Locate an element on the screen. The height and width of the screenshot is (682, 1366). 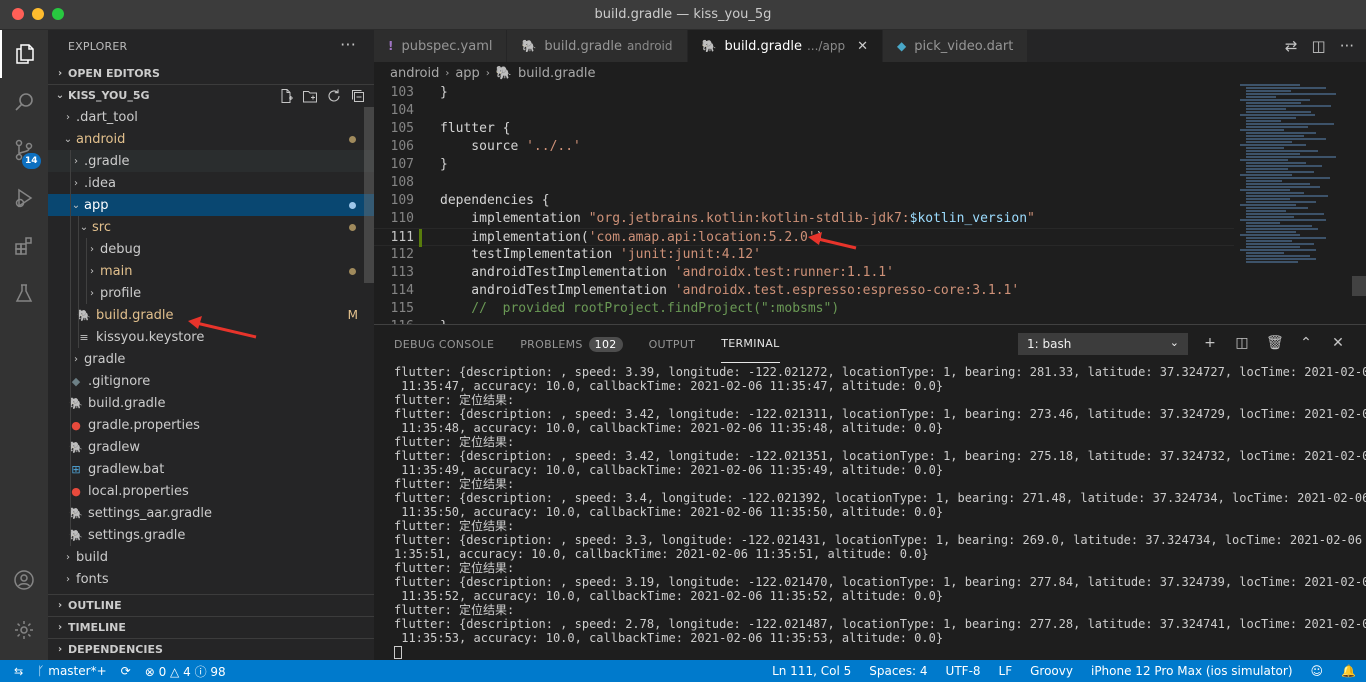
chevron-up-icon: ⌃ is located at coordinates (1306, 343).